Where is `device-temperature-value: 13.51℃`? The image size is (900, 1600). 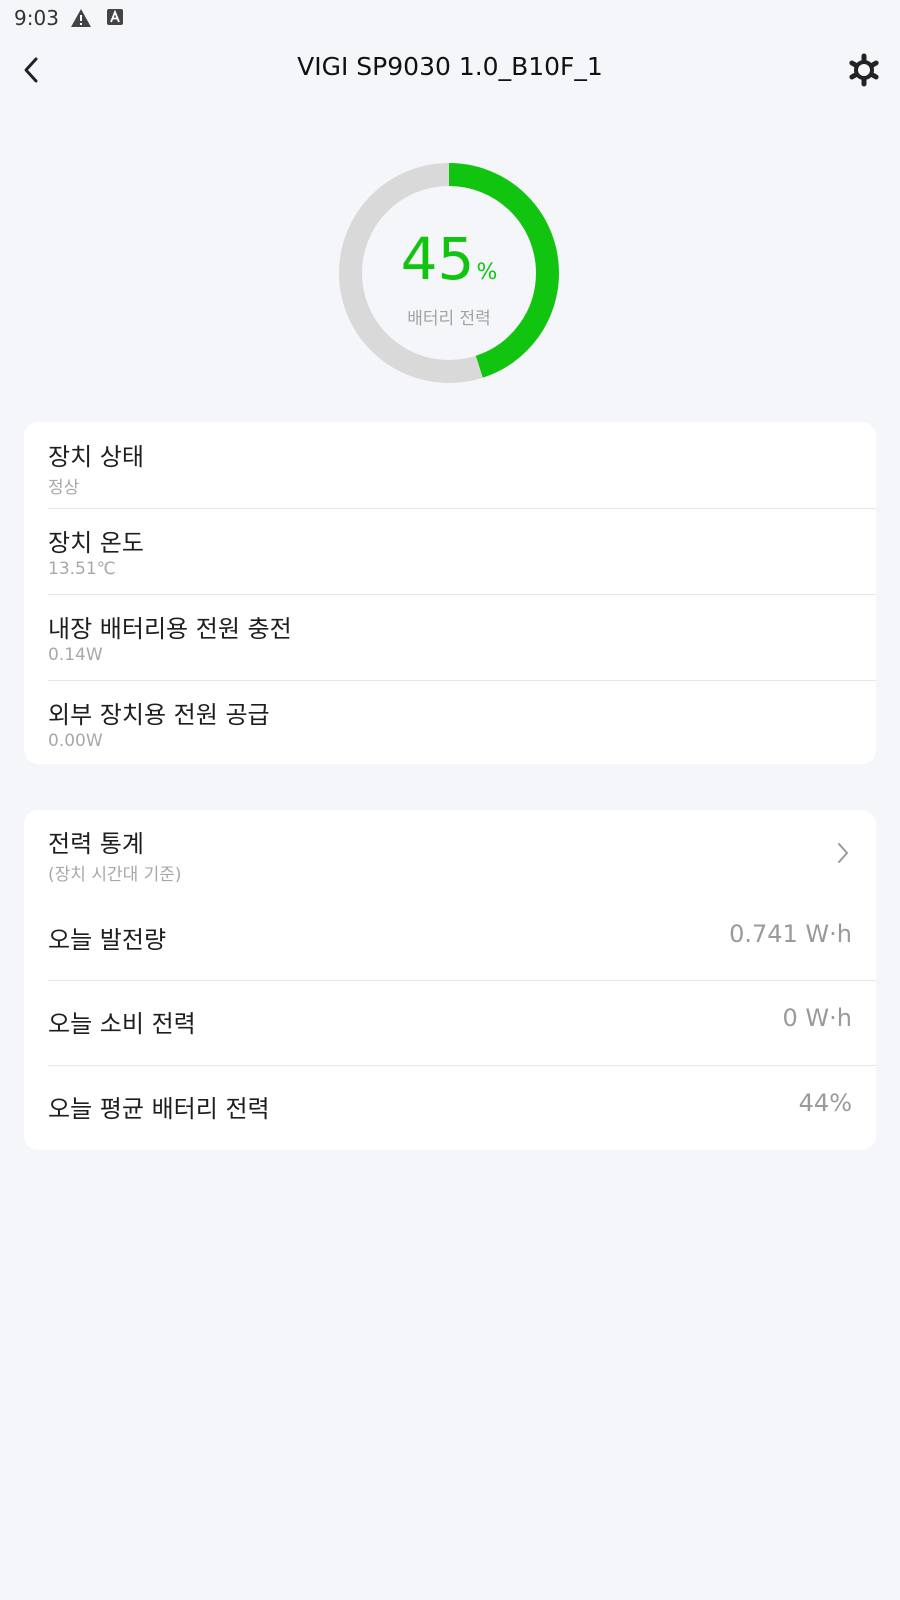
device-temperature-value: 13.51℃ is located at coordinates (82, 569).